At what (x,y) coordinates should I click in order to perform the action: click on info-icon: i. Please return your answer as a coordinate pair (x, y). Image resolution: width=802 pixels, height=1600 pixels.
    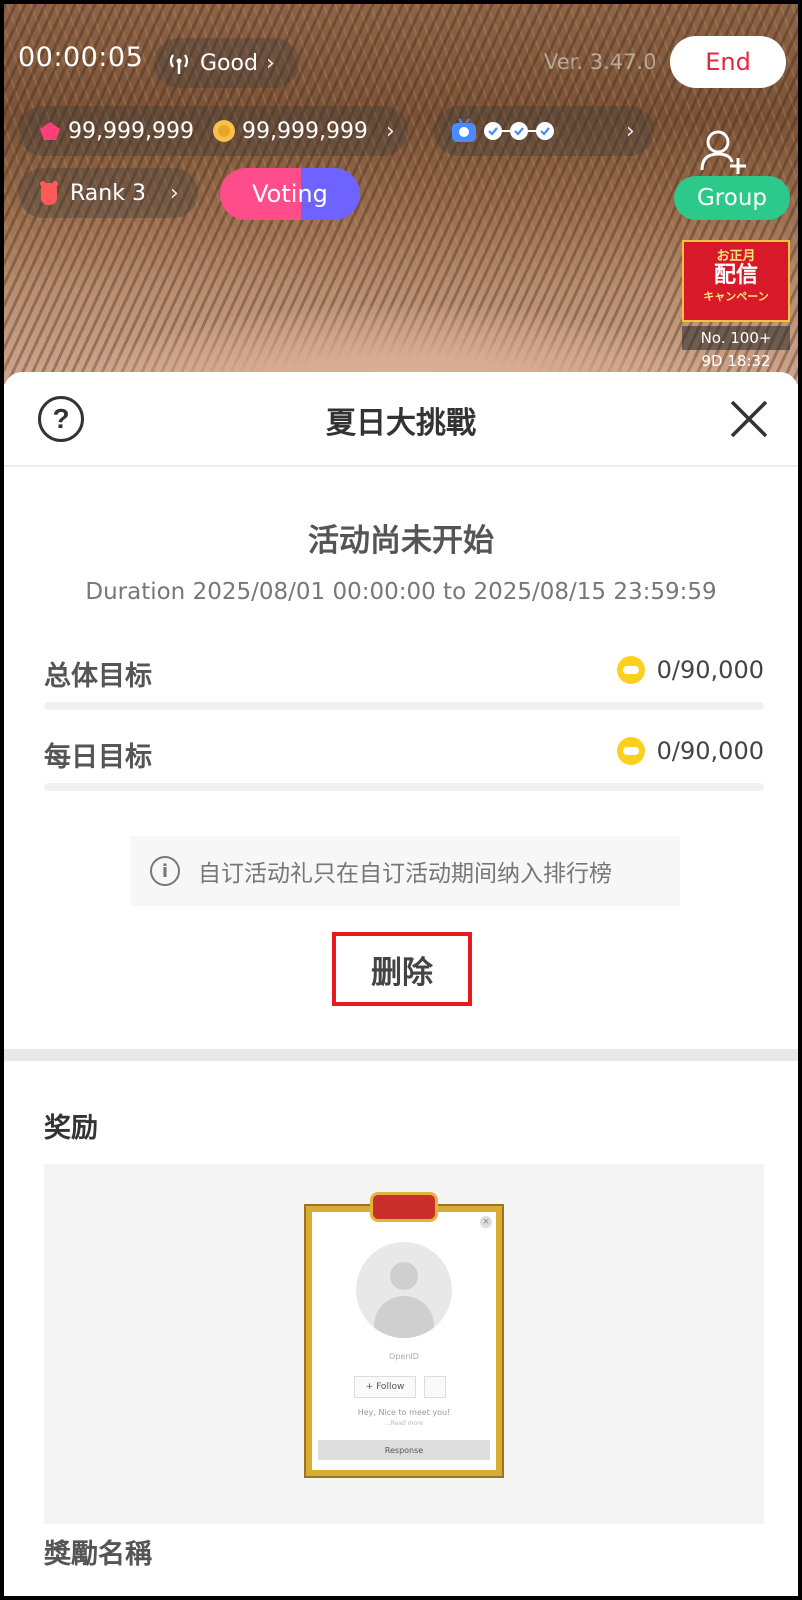
    Looking at the image, I should click on (165, 871).